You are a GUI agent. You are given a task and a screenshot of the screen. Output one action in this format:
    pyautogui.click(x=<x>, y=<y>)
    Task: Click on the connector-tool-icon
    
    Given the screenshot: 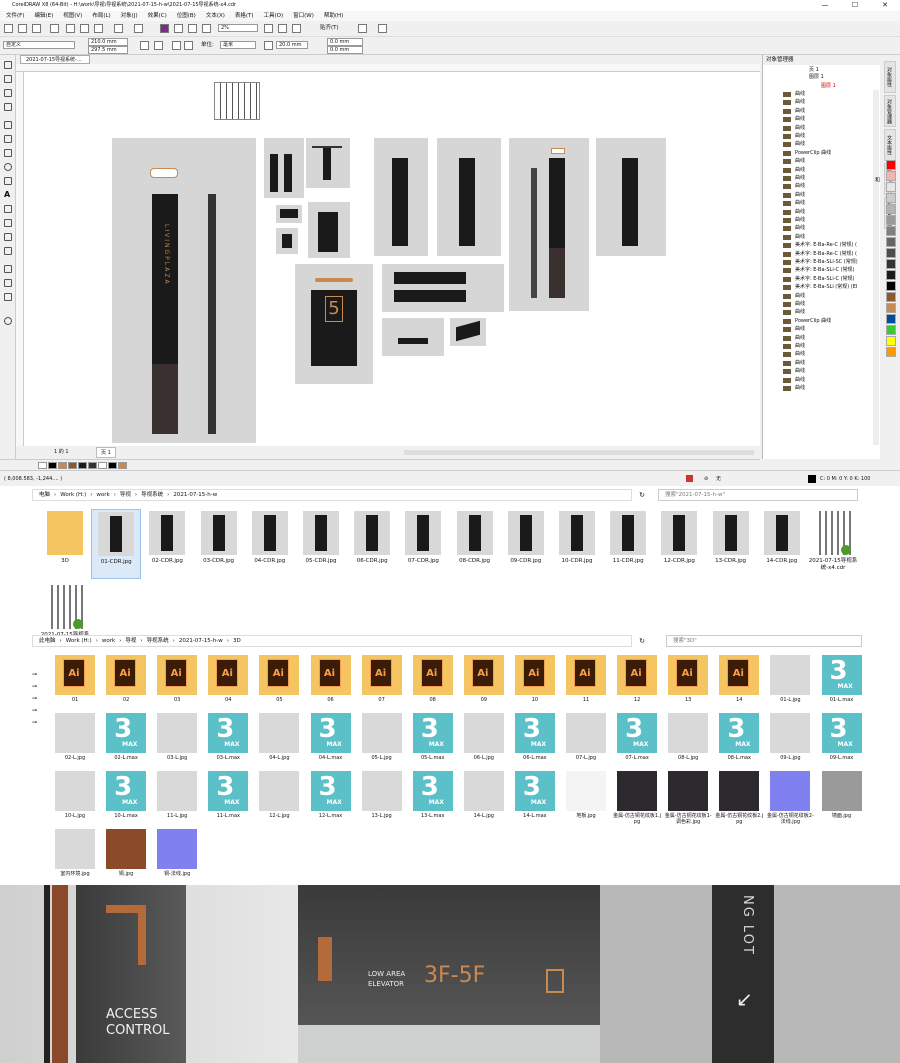 What is the action you would take?
    pyautogui.click(x=8, y=223)
    